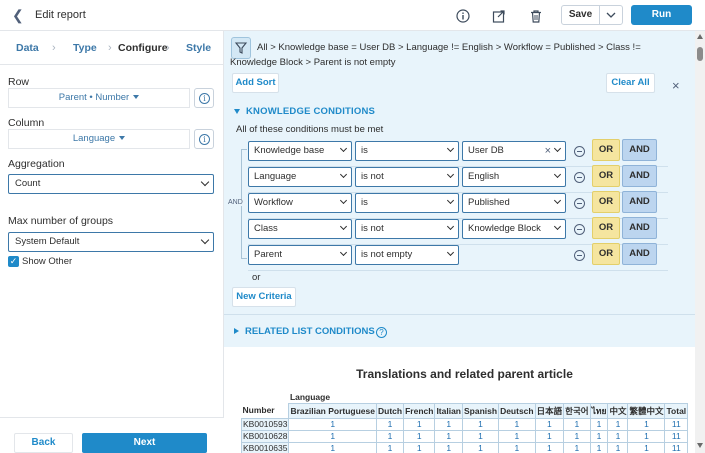  What do you see at coordinates (99, 98) in the screenshot?
I see `row-picker: Parent • Number` at bounding box center [99, 98].